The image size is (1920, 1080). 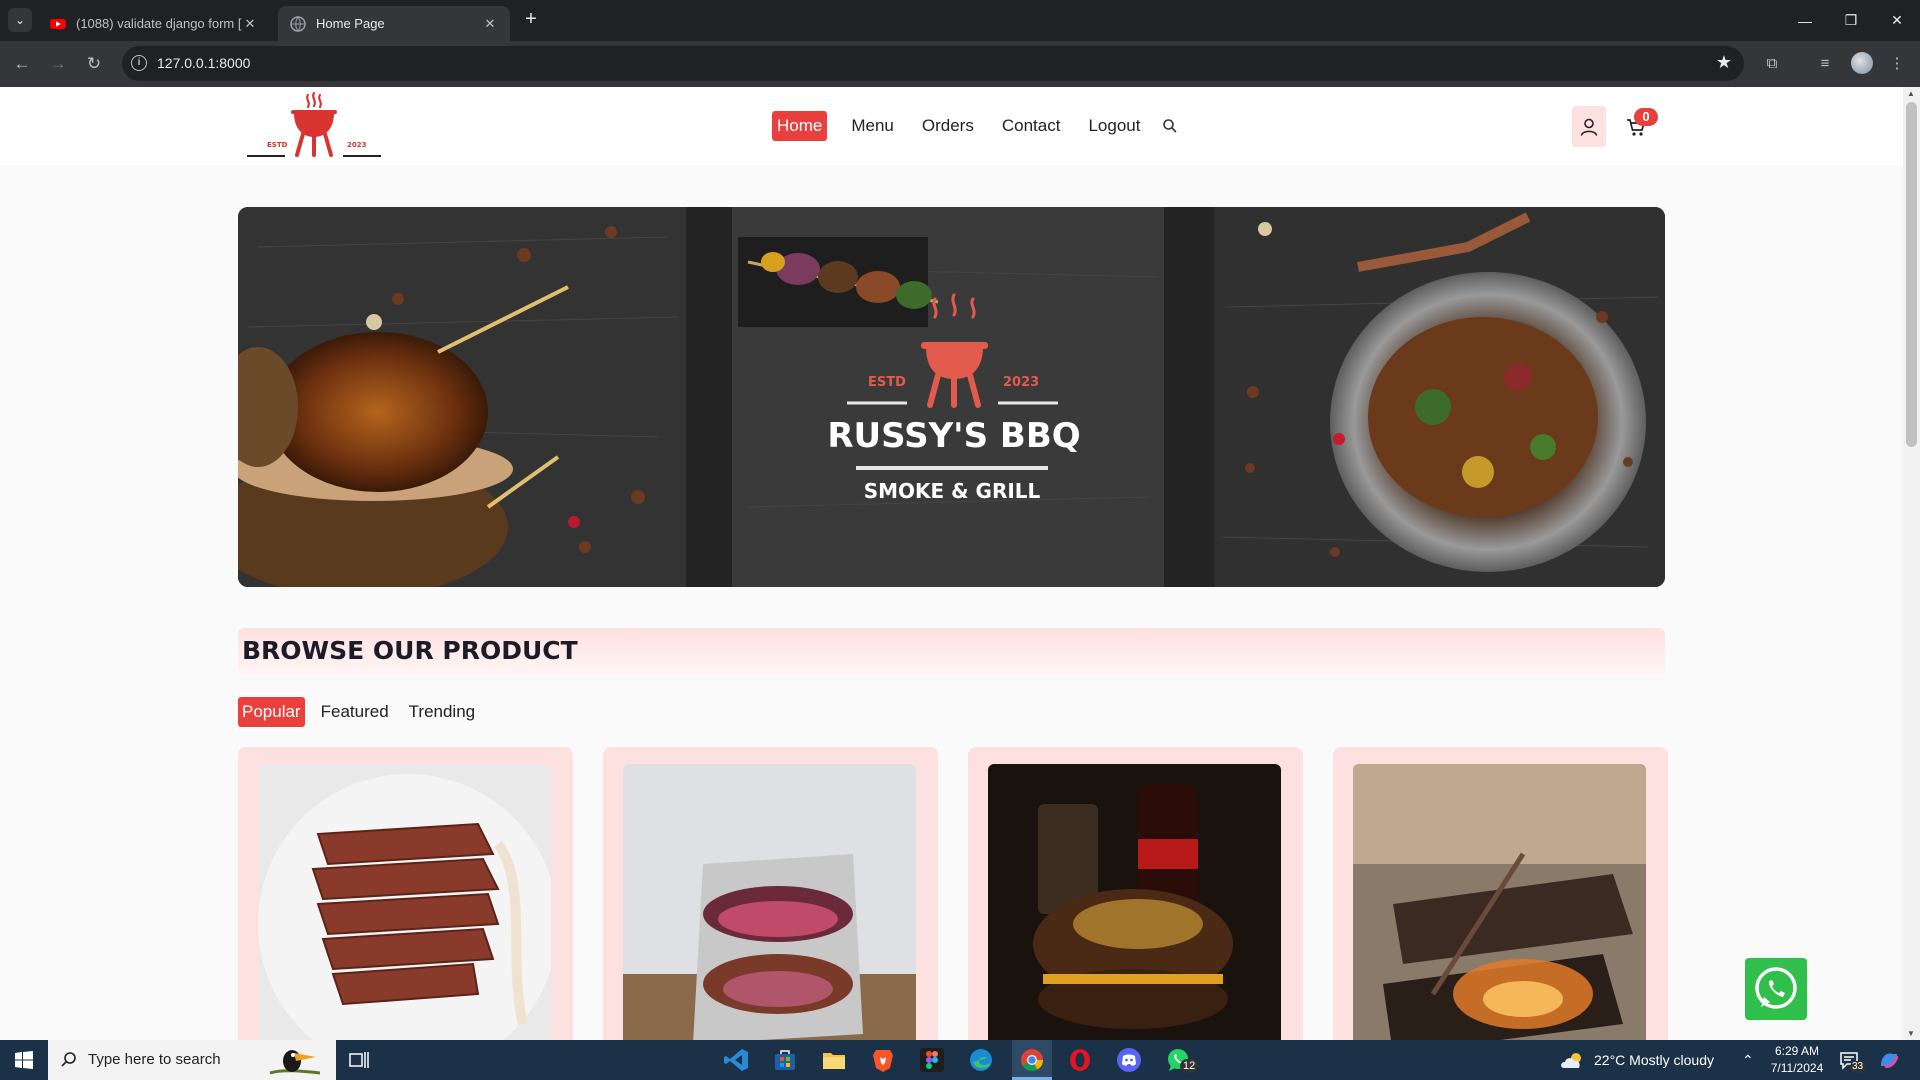 I want to click on globe-icon, so click(x=298, y=23).